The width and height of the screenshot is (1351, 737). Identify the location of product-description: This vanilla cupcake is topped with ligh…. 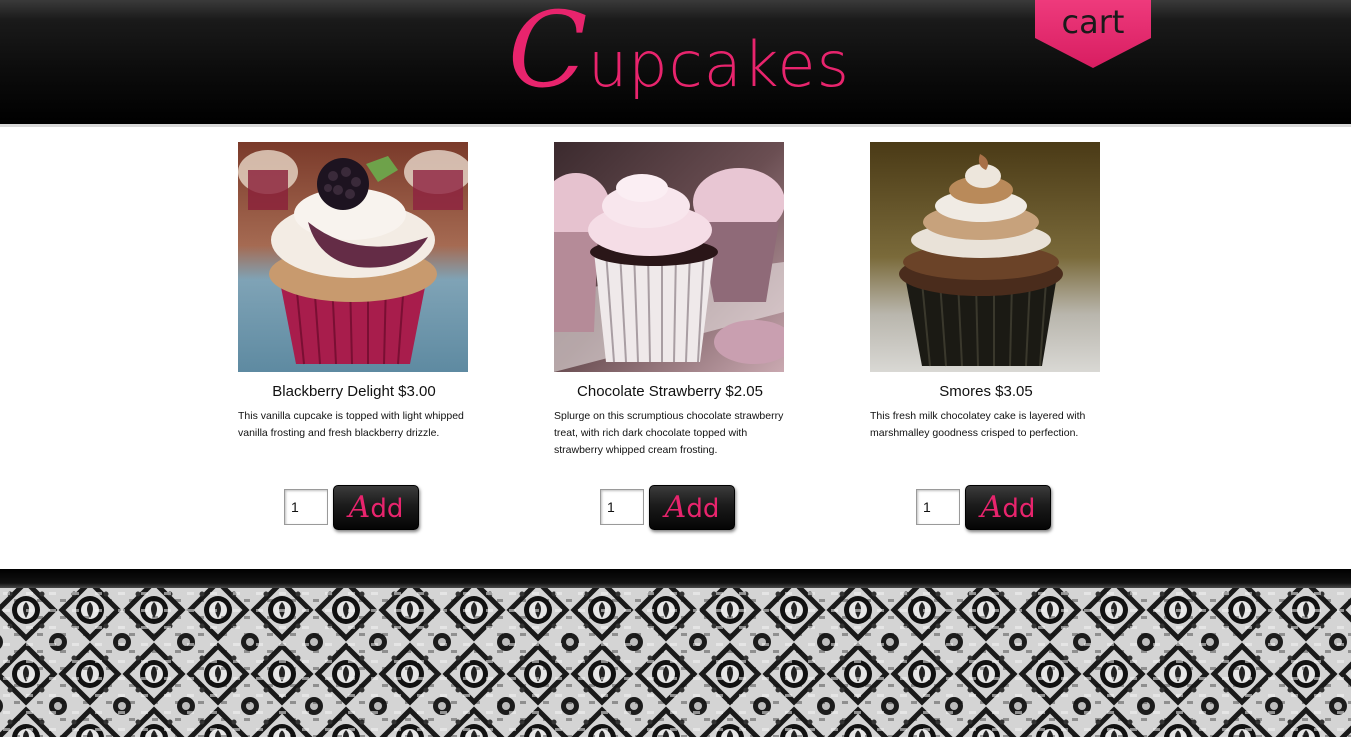
(351, 424).